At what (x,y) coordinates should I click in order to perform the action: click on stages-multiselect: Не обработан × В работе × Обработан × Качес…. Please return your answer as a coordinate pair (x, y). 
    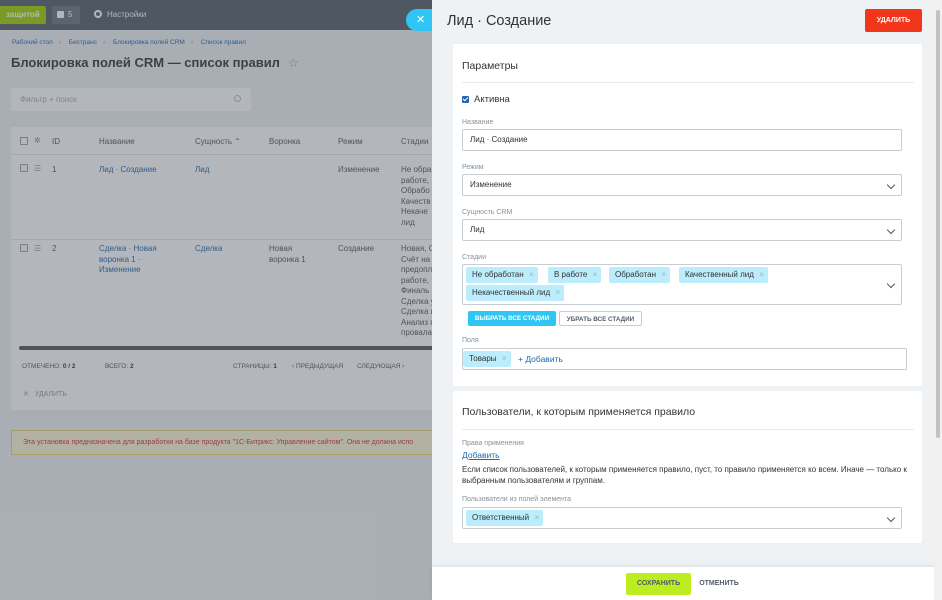
    Looking at the image, I should click on (682, 284).